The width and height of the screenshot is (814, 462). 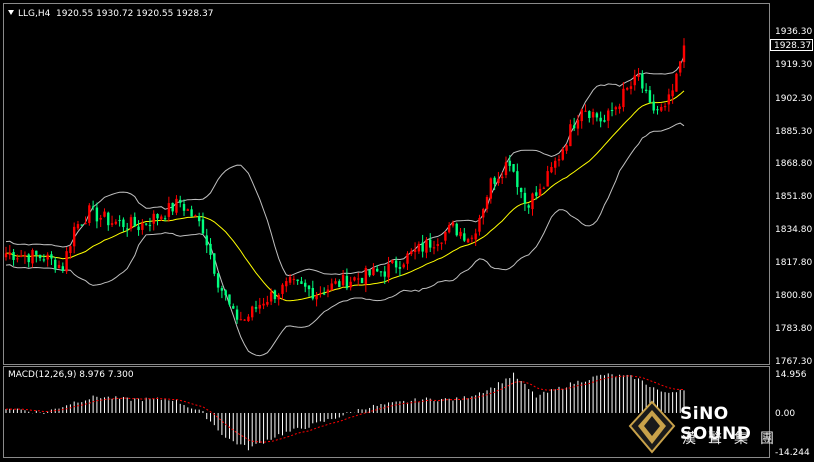 What do you see at coordinates (717, 427) in the screenshot?
I see `watermark: SiNO SOUND 漢聲集團` at bounding box center [717, 427].